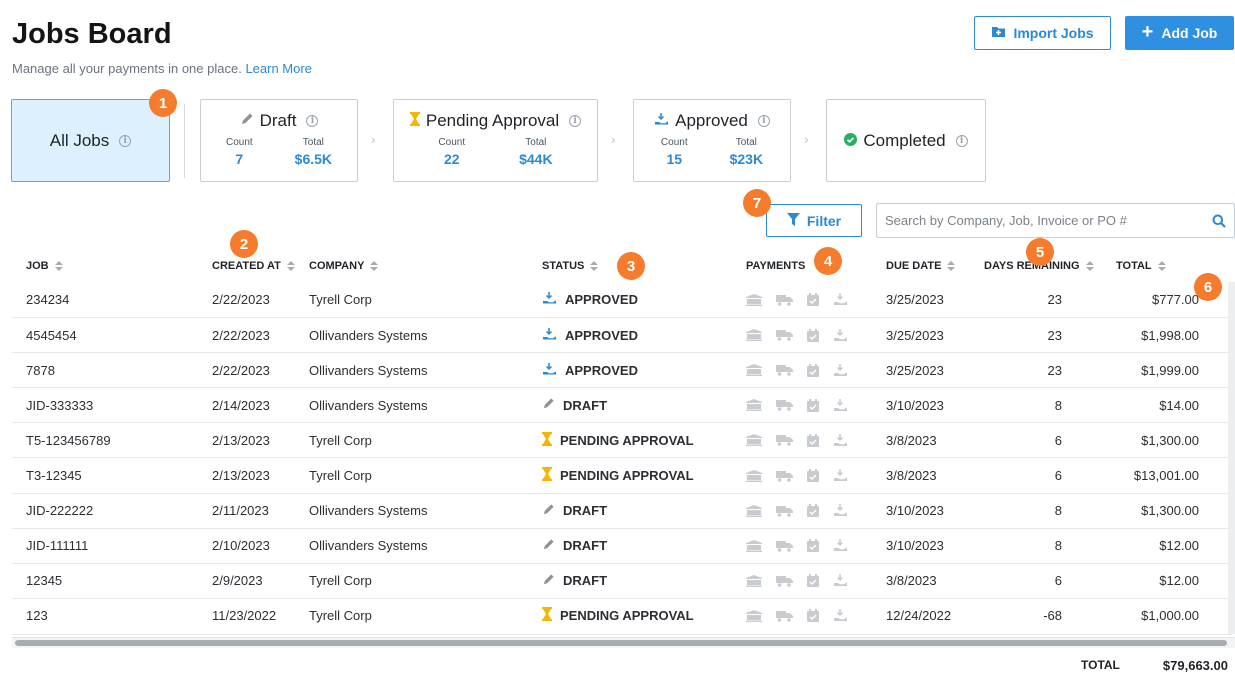  Describe the element at coordinates (37, 616) in the screenshot. I see `job-id: 123` at that location.